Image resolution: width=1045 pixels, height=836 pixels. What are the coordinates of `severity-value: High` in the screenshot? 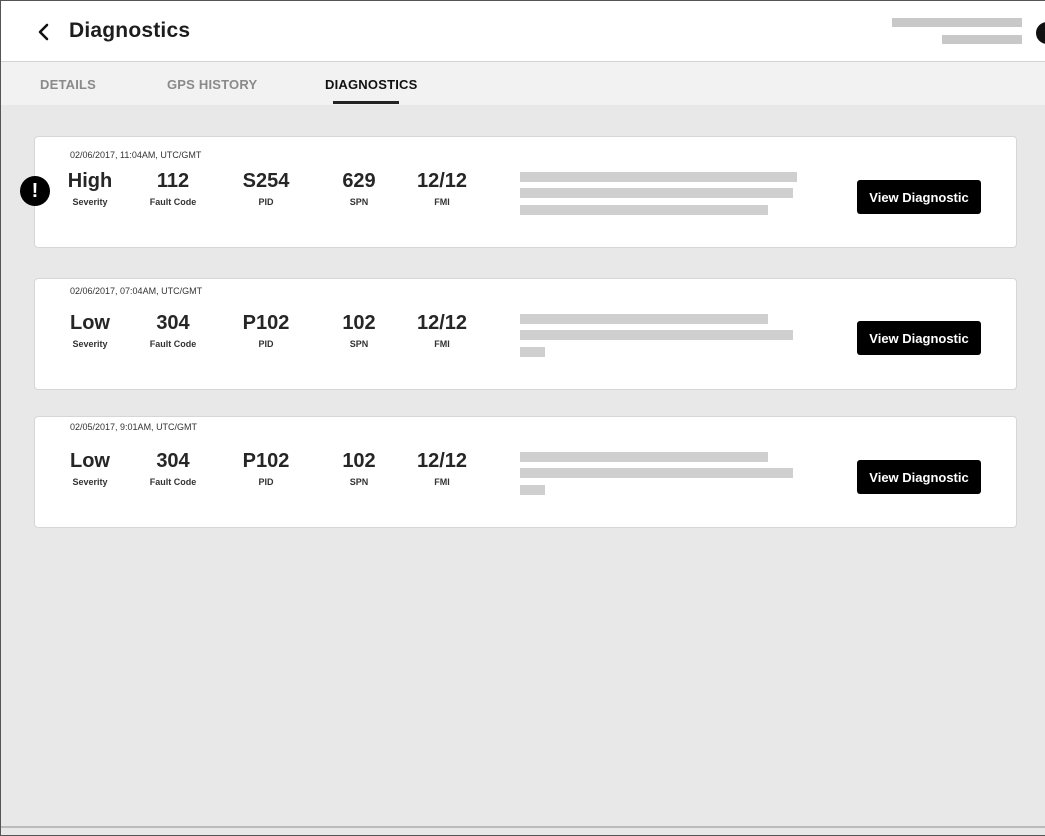 It's located at (90, 181).